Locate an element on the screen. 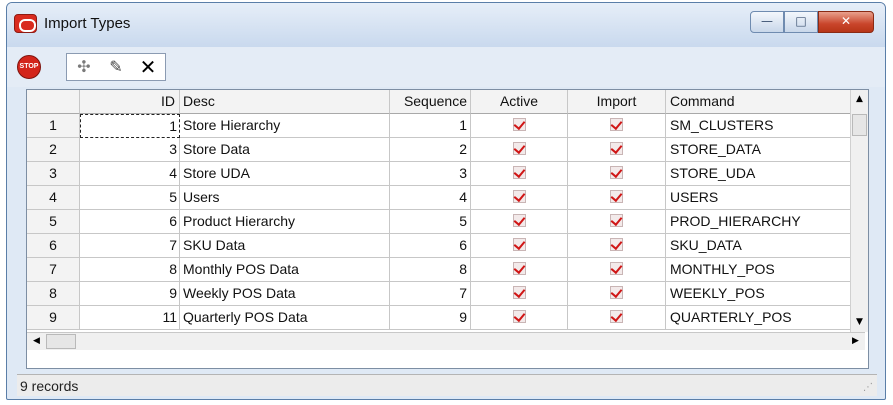  row-number: 8 is located at coordinates (53, 294).